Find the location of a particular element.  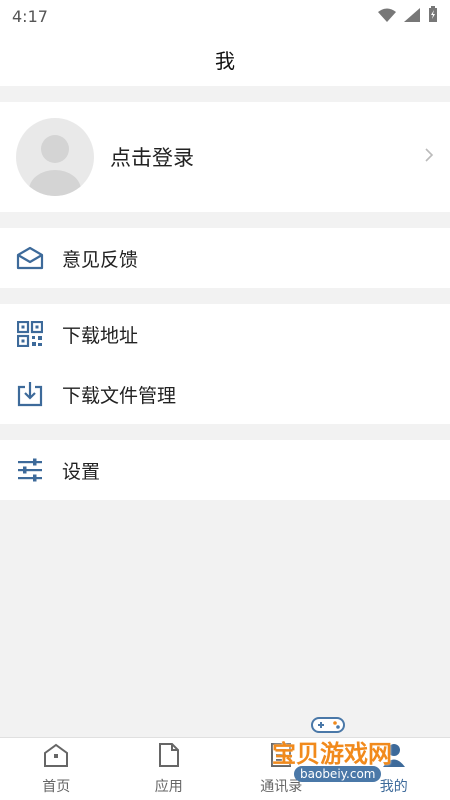

login-row: 点击登录 is located at coordinates (225, 157).